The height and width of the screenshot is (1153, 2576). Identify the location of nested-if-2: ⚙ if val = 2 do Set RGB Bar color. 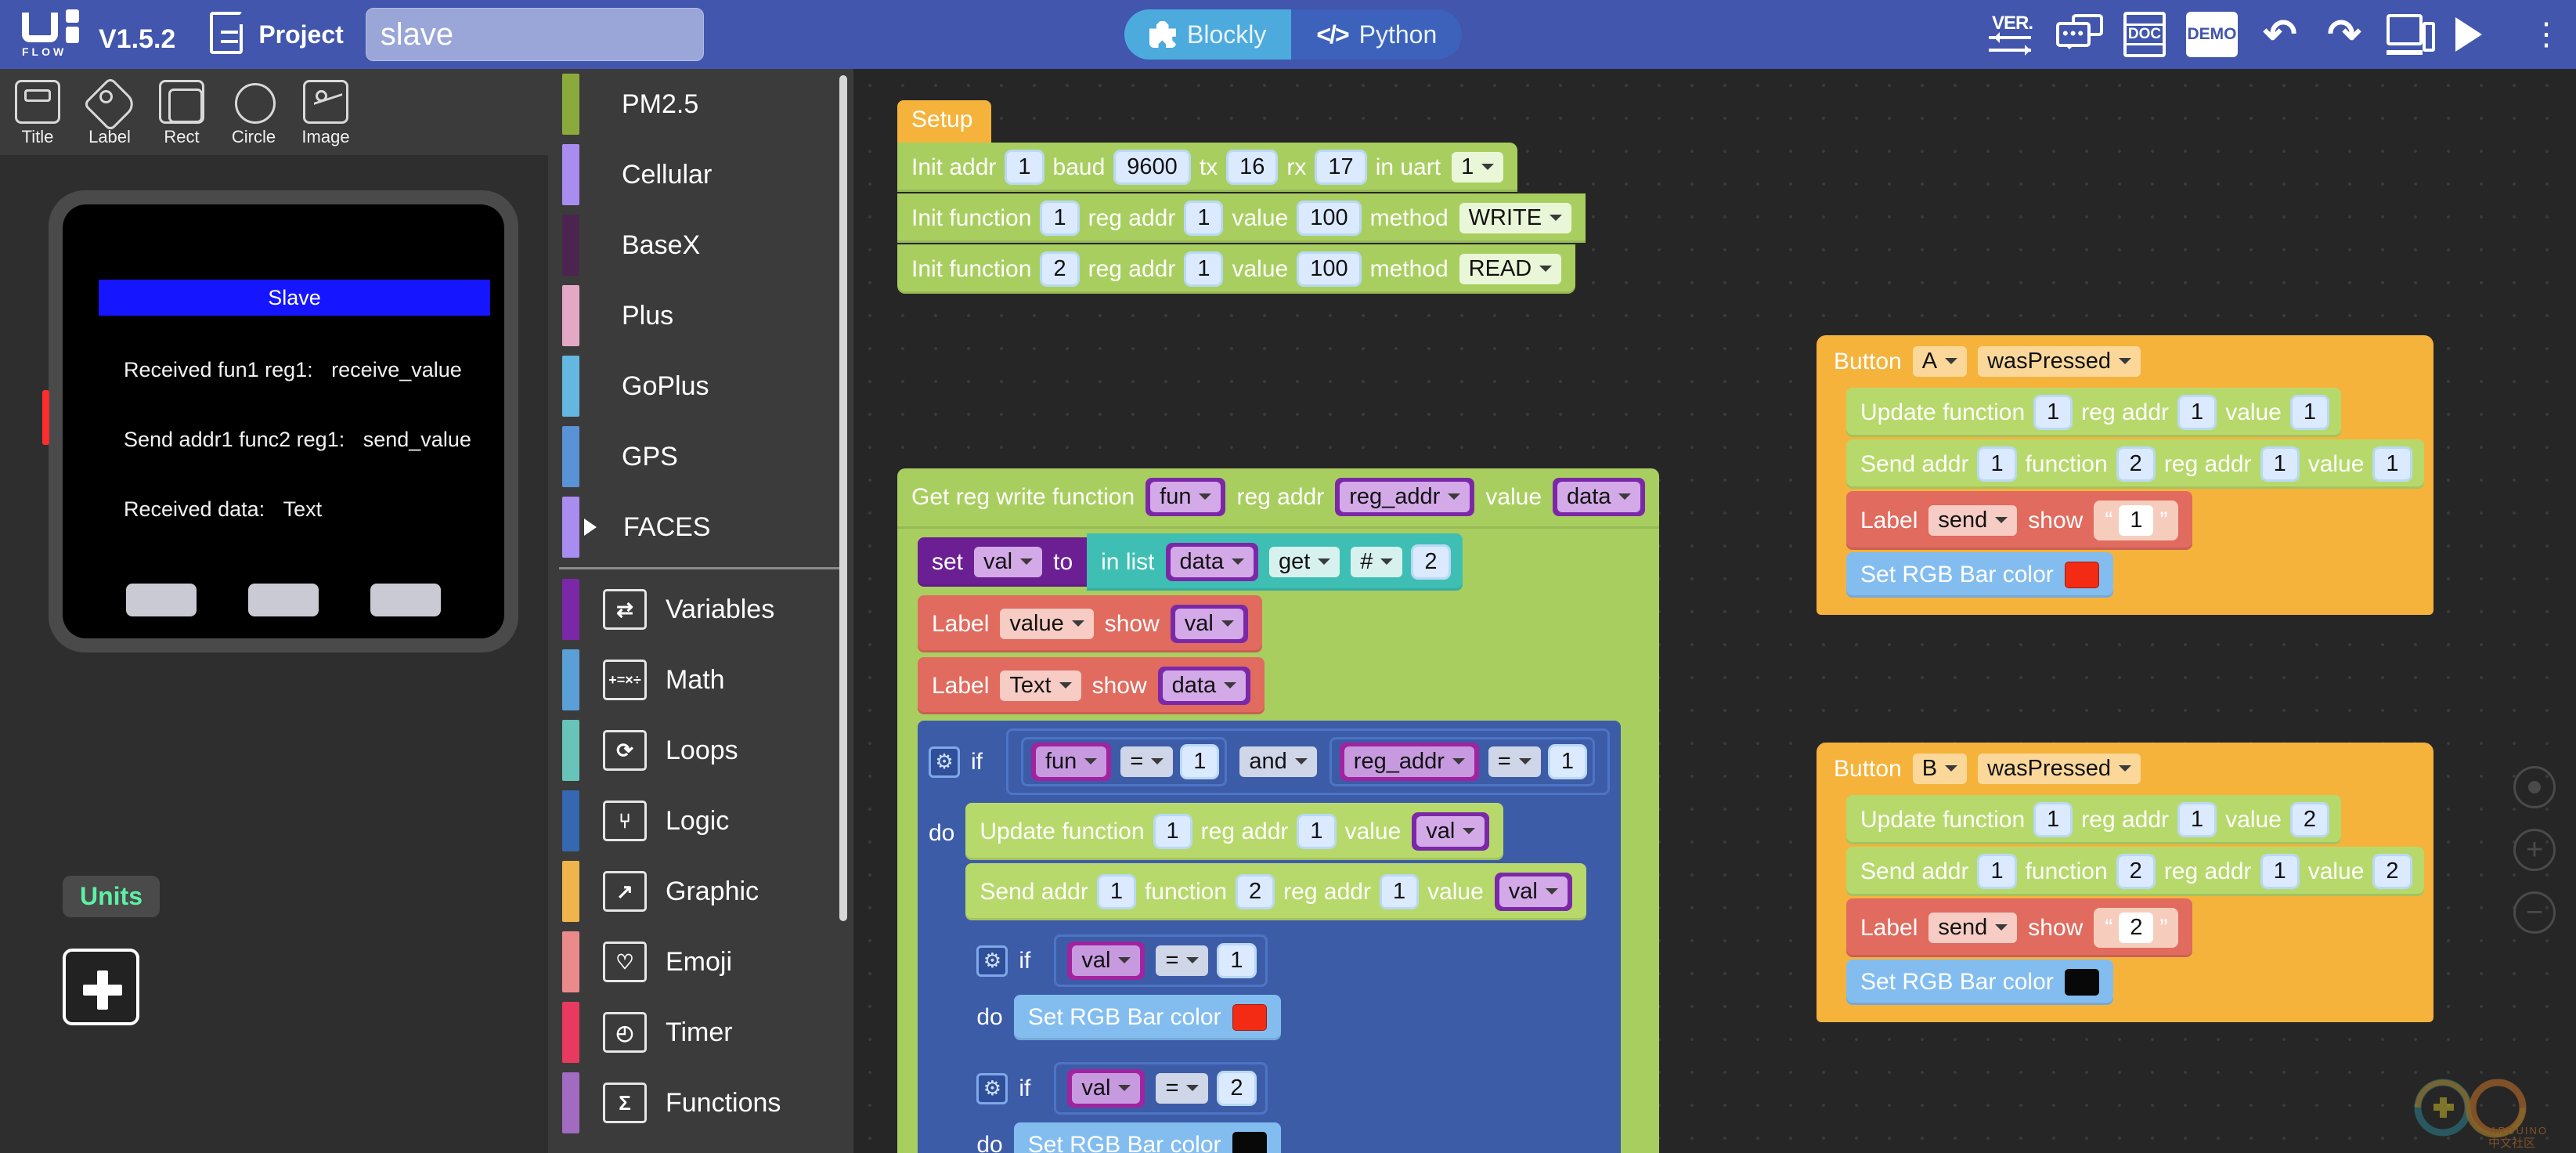
(1128, 1103).